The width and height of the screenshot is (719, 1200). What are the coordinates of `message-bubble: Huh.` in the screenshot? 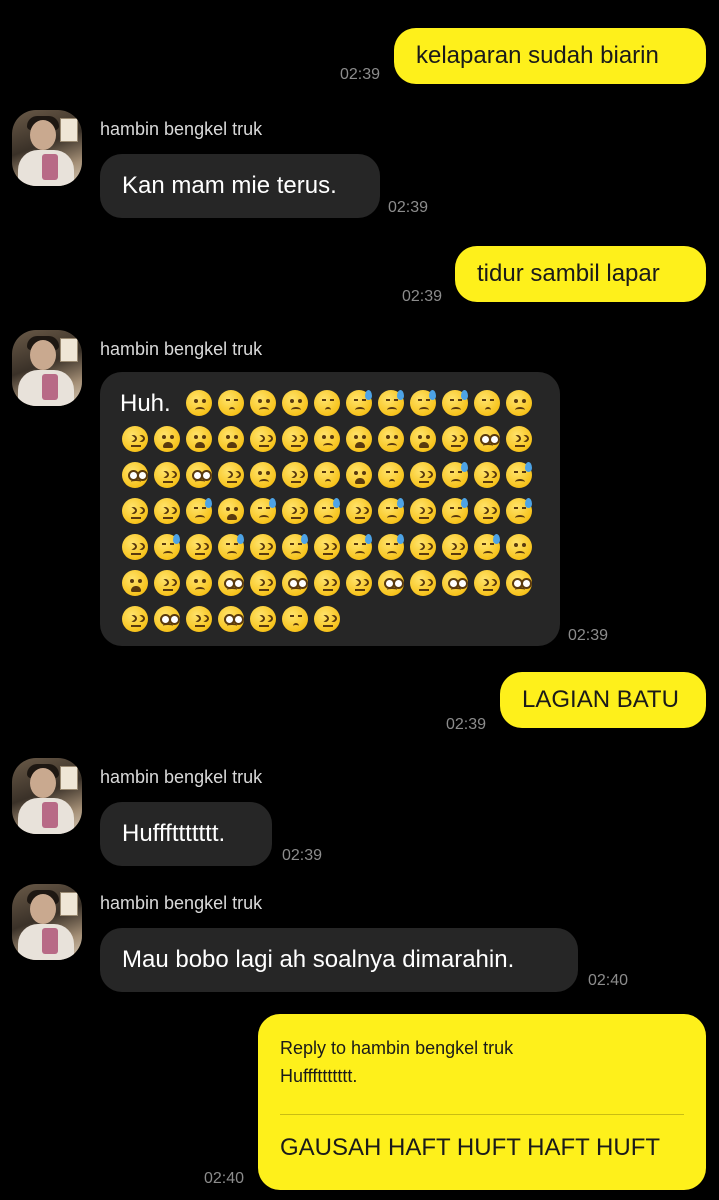 It's located at (330, 509).